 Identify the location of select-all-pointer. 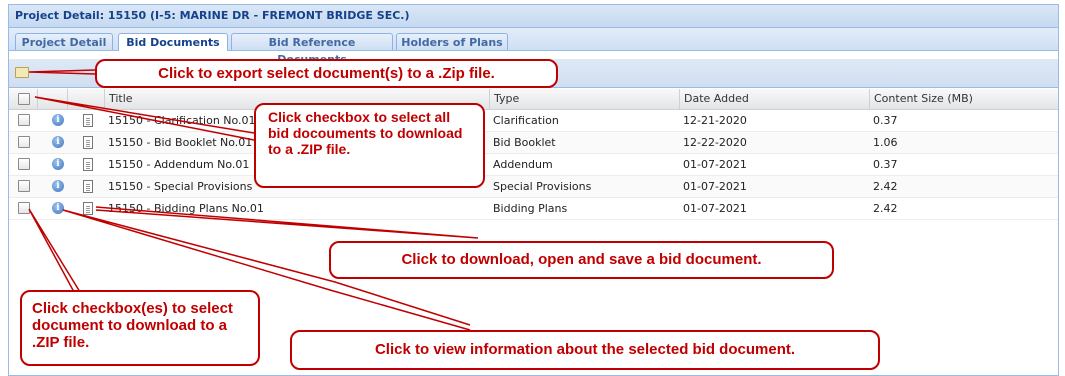
(144, 118).